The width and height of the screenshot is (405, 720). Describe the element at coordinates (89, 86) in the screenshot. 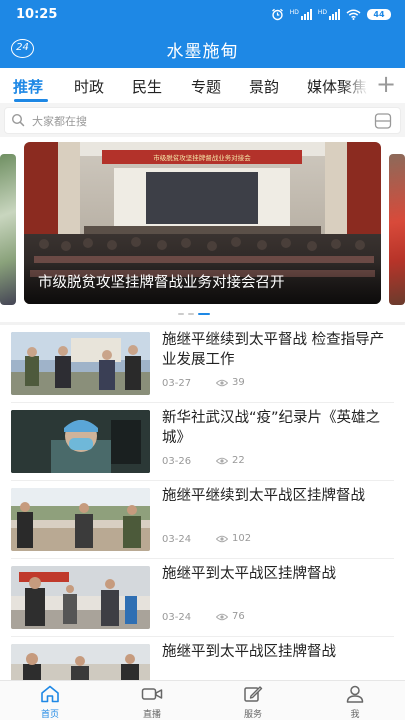

I see `tab-politics: 时政` at that location.